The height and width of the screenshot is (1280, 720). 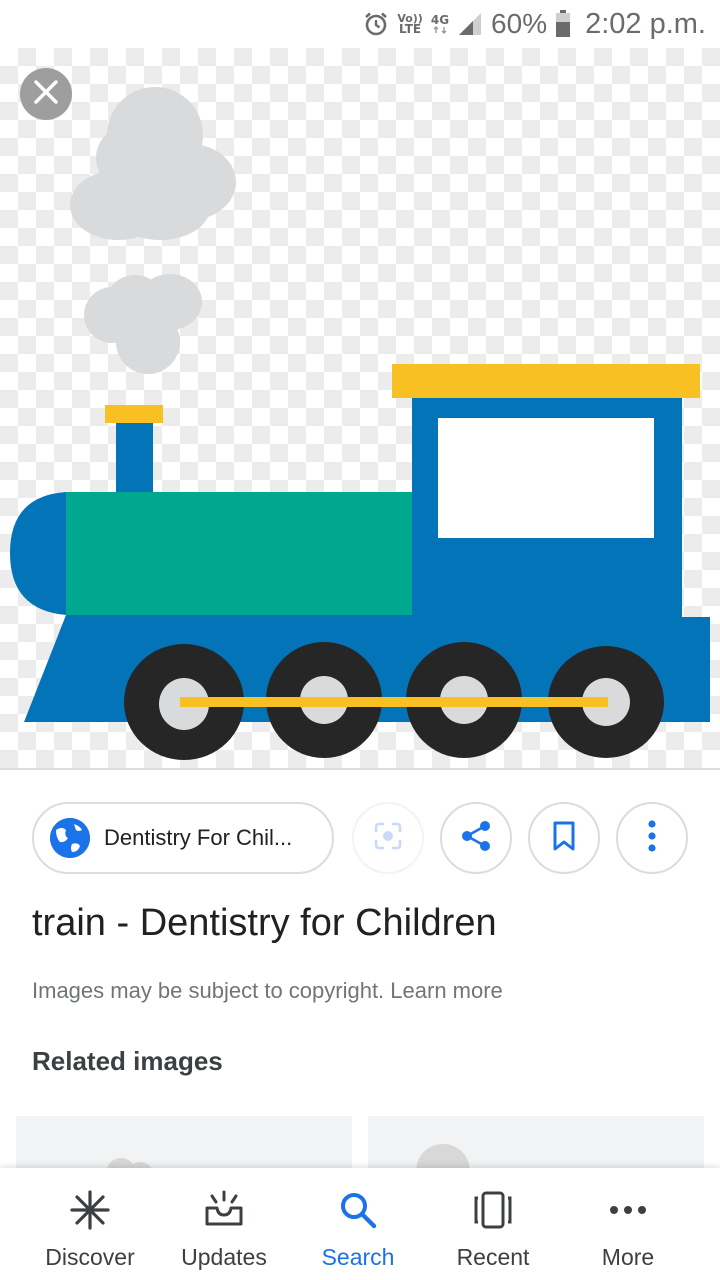 I want to click on more-vert-icon, so click(x=652, y=838).